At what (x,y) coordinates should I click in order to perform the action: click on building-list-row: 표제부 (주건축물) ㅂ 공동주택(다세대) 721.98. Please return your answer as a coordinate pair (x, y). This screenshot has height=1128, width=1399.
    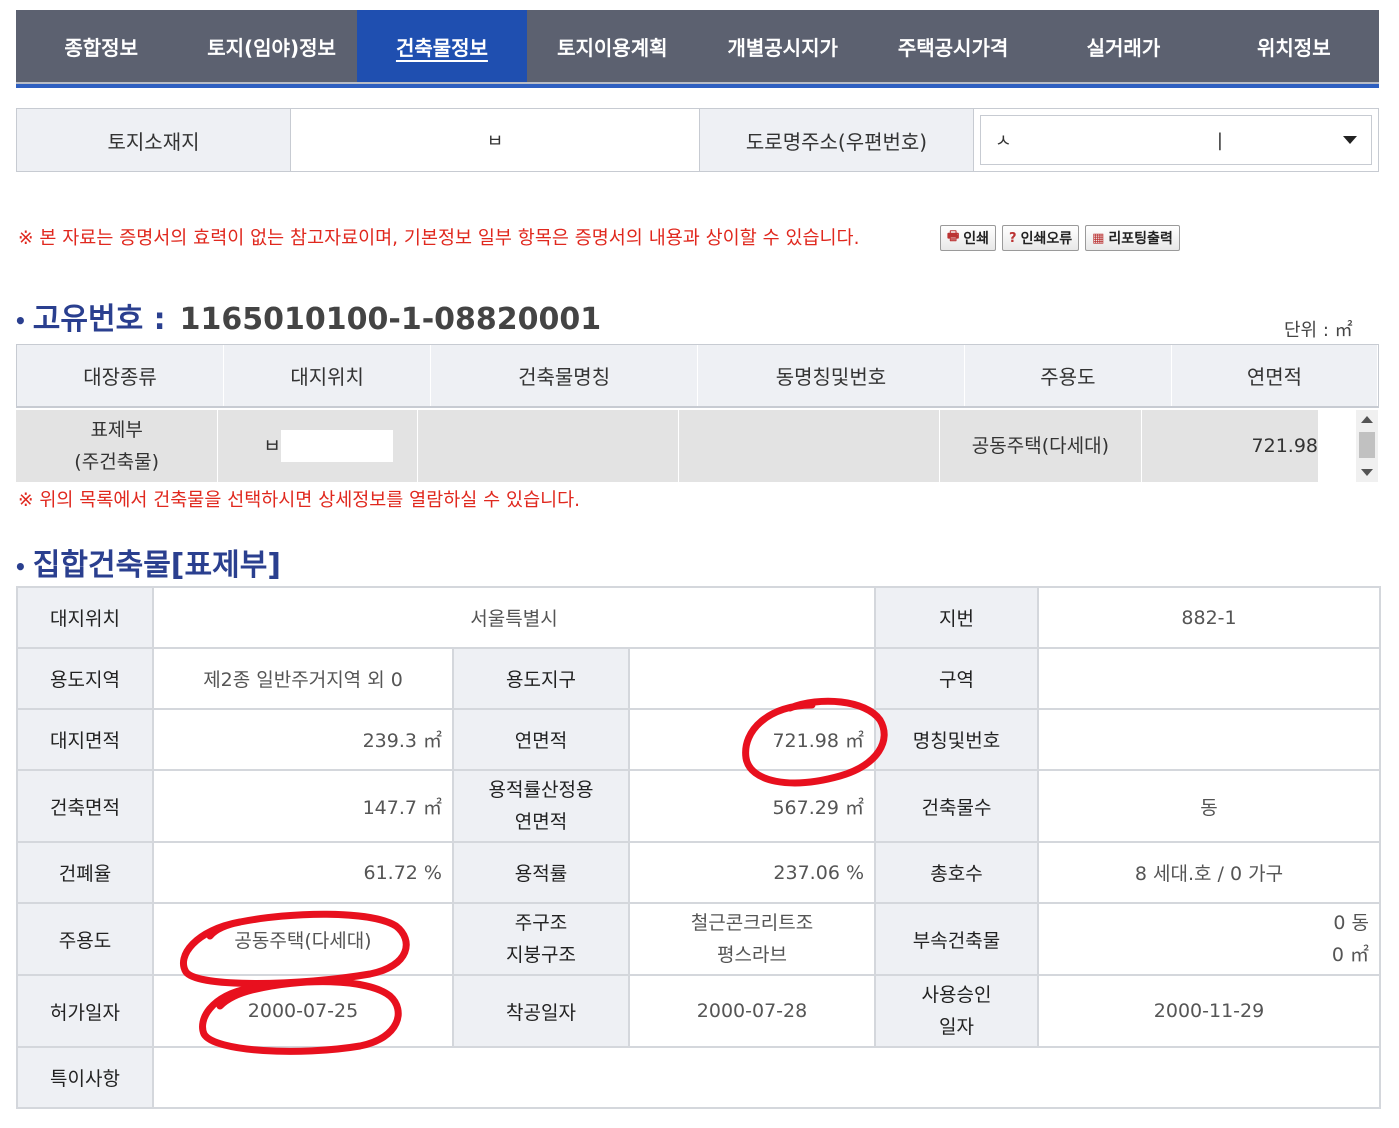
    Looking at the image, I should click on (667, 446).